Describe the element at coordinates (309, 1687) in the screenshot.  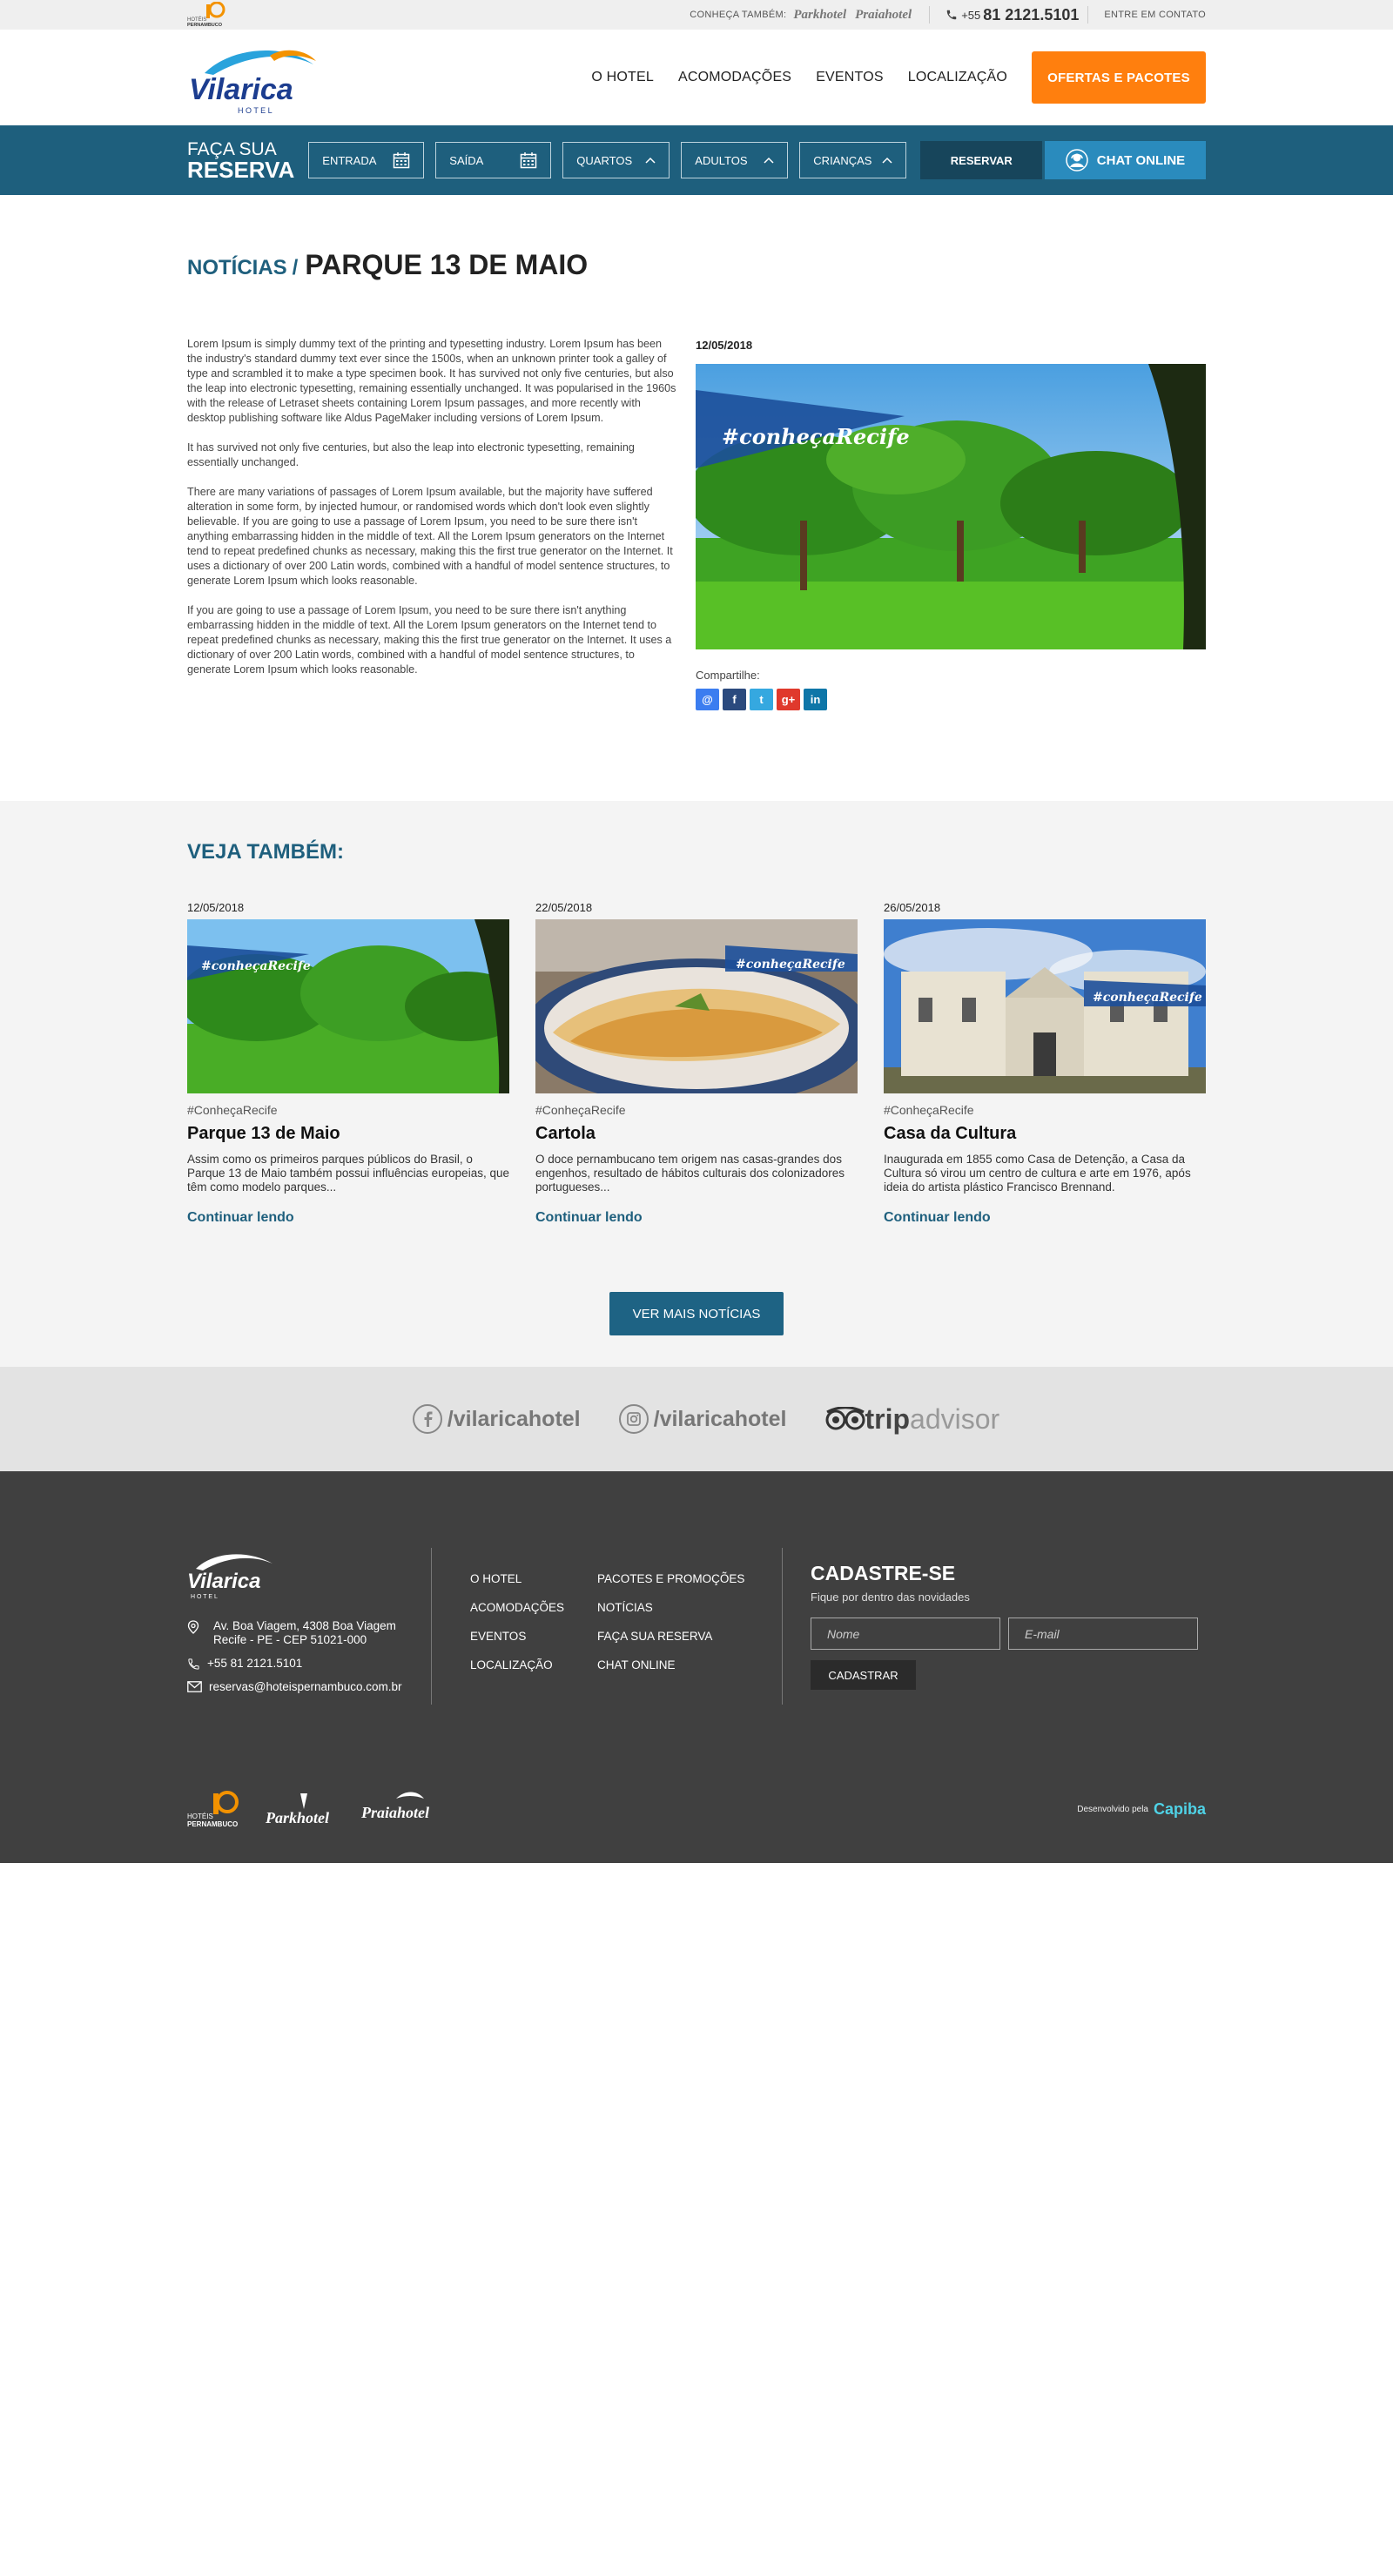
I see `footer-email: reservas@hoteispernambuco.com.br` at that location.